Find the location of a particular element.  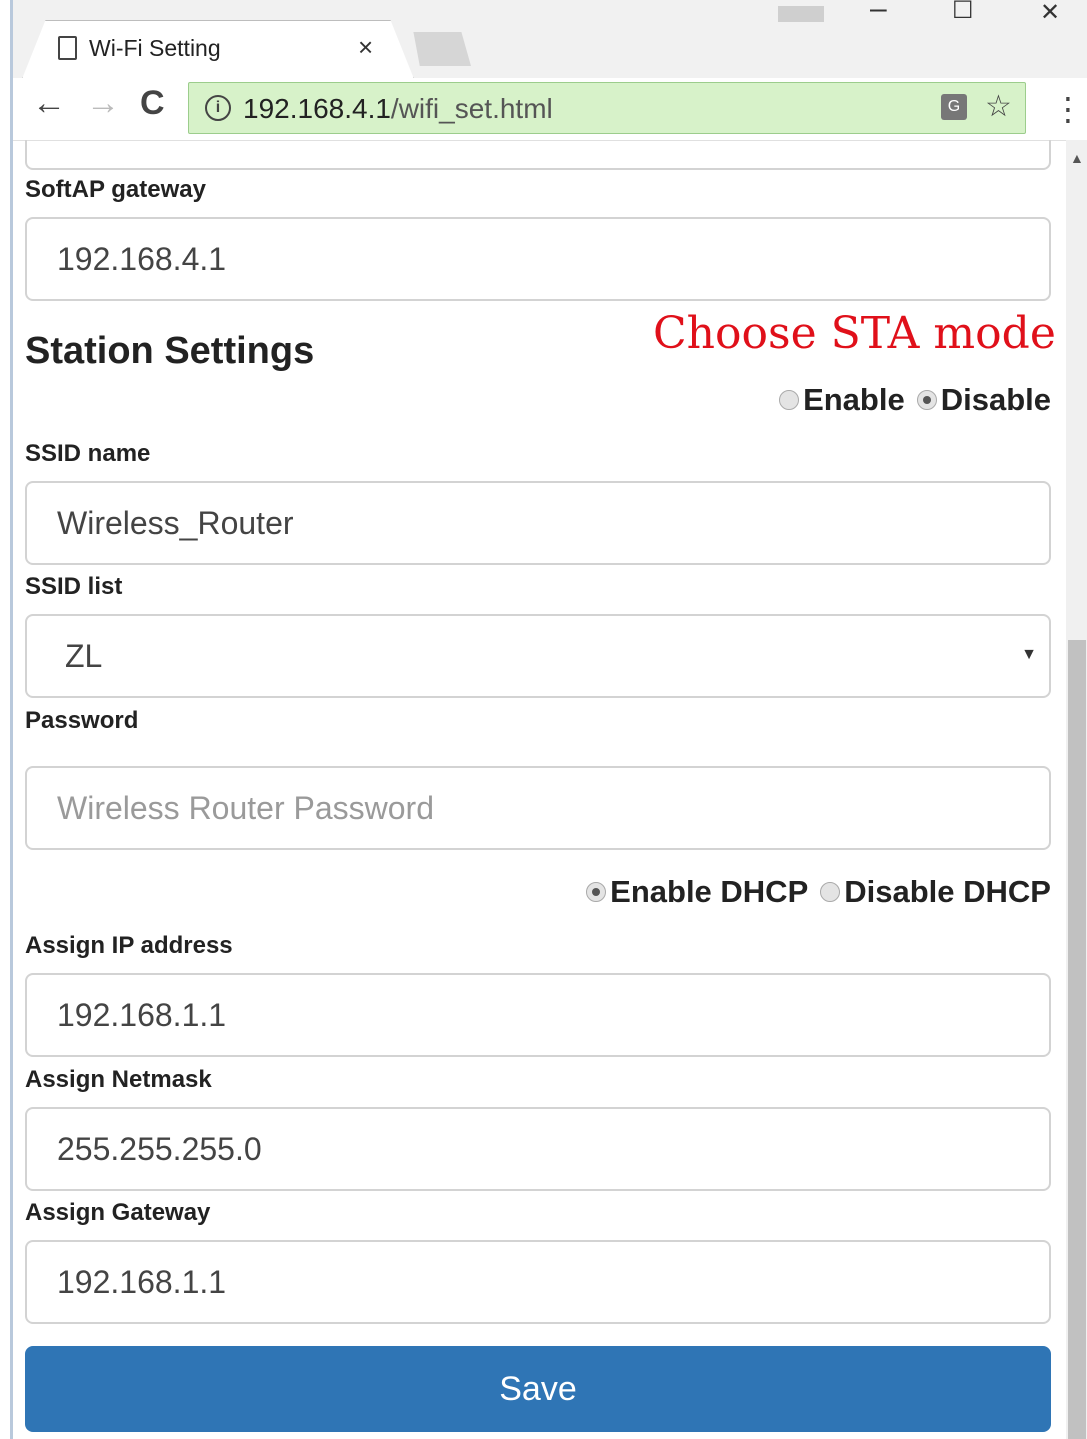

forward-icon: → is located at coordinates (103, 103).